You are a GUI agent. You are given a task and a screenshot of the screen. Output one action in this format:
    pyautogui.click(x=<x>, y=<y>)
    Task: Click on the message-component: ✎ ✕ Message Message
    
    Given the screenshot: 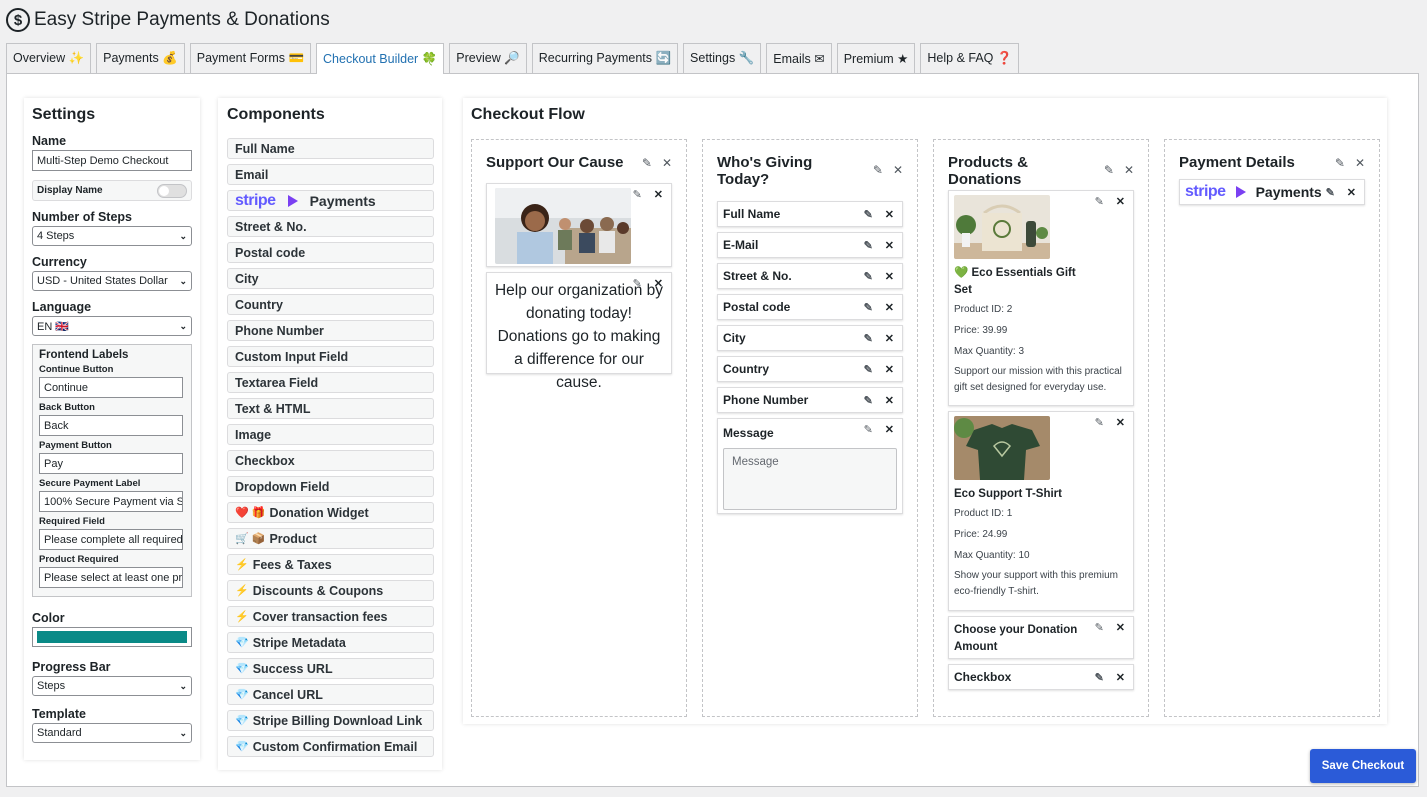 What is the action you would take?
    pyautogui.click(x=810, y=466)
    